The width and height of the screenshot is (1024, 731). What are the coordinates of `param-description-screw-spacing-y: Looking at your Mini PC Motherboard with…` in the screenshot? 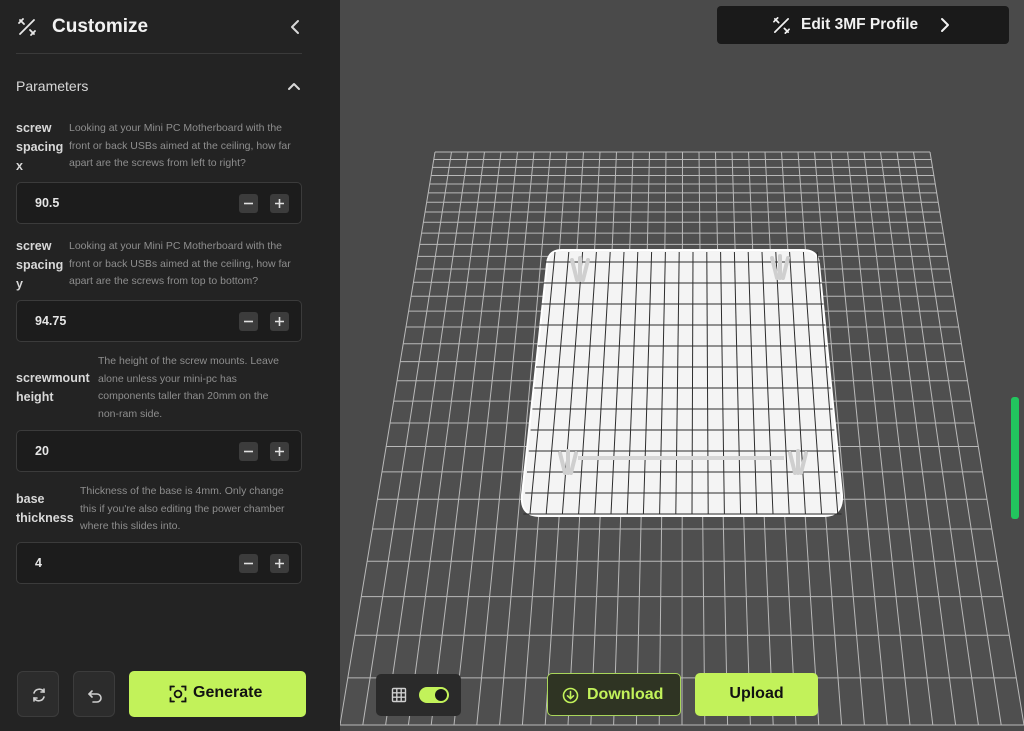 It's located at (180, 264).